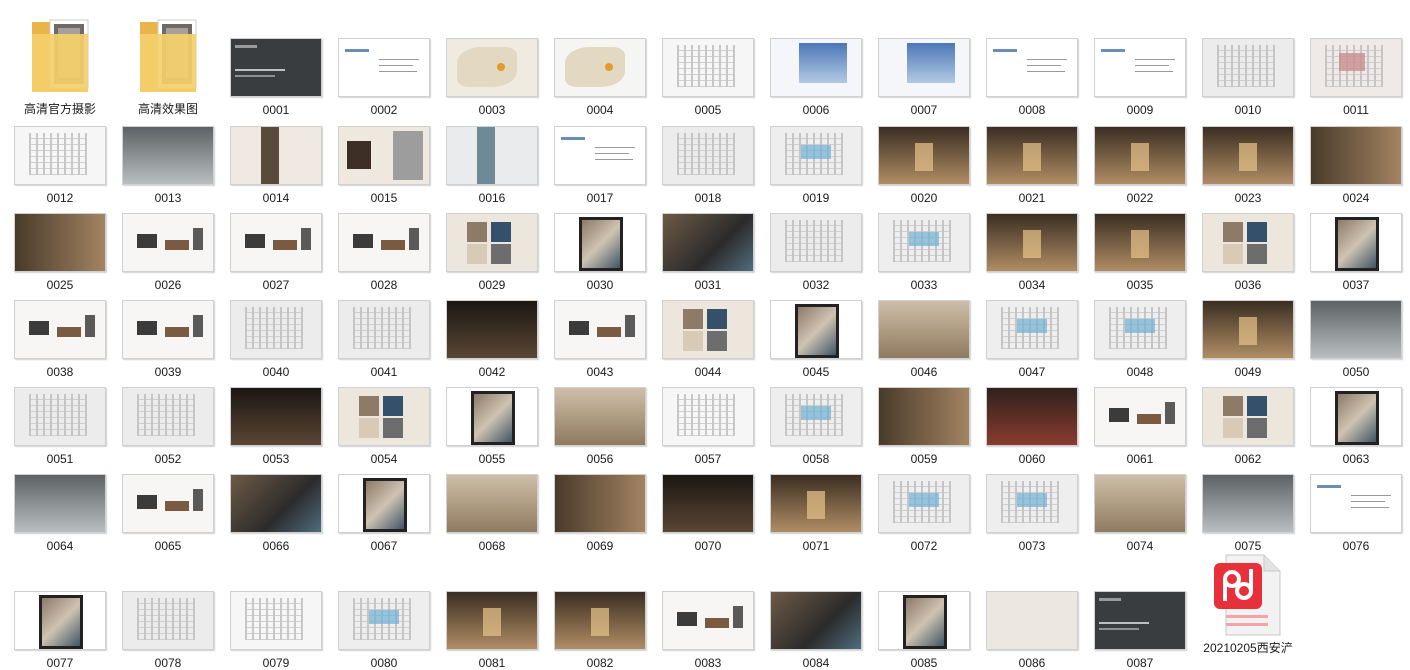 The image size is (1410, 670). What do you see at coordinates (1248, 513) in the screenshot?
I see `file-item: 0075` at bounding box center [1248, 513].